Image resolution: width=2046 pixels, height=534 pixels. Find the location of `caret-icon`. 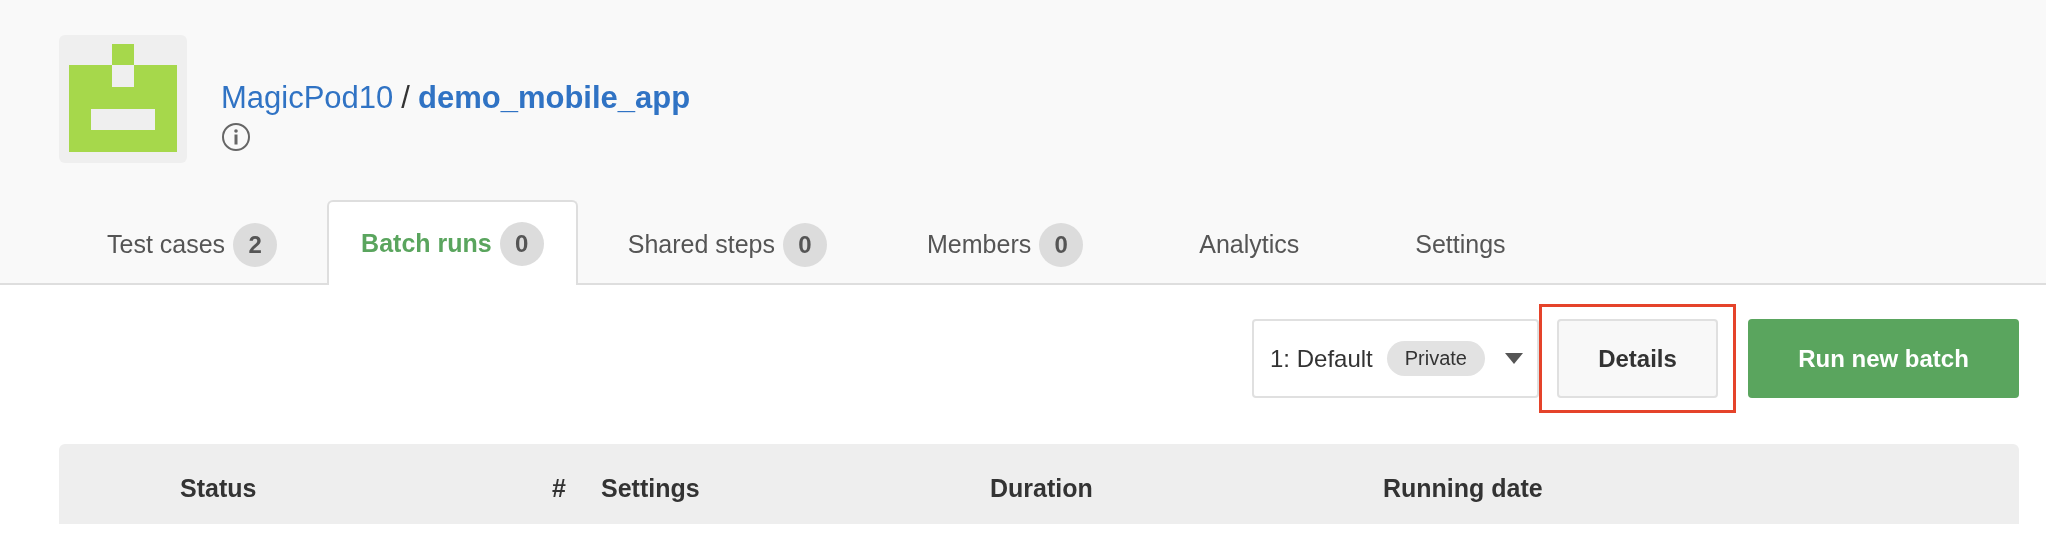

caret-icon is located at coordinates (1514, 358).